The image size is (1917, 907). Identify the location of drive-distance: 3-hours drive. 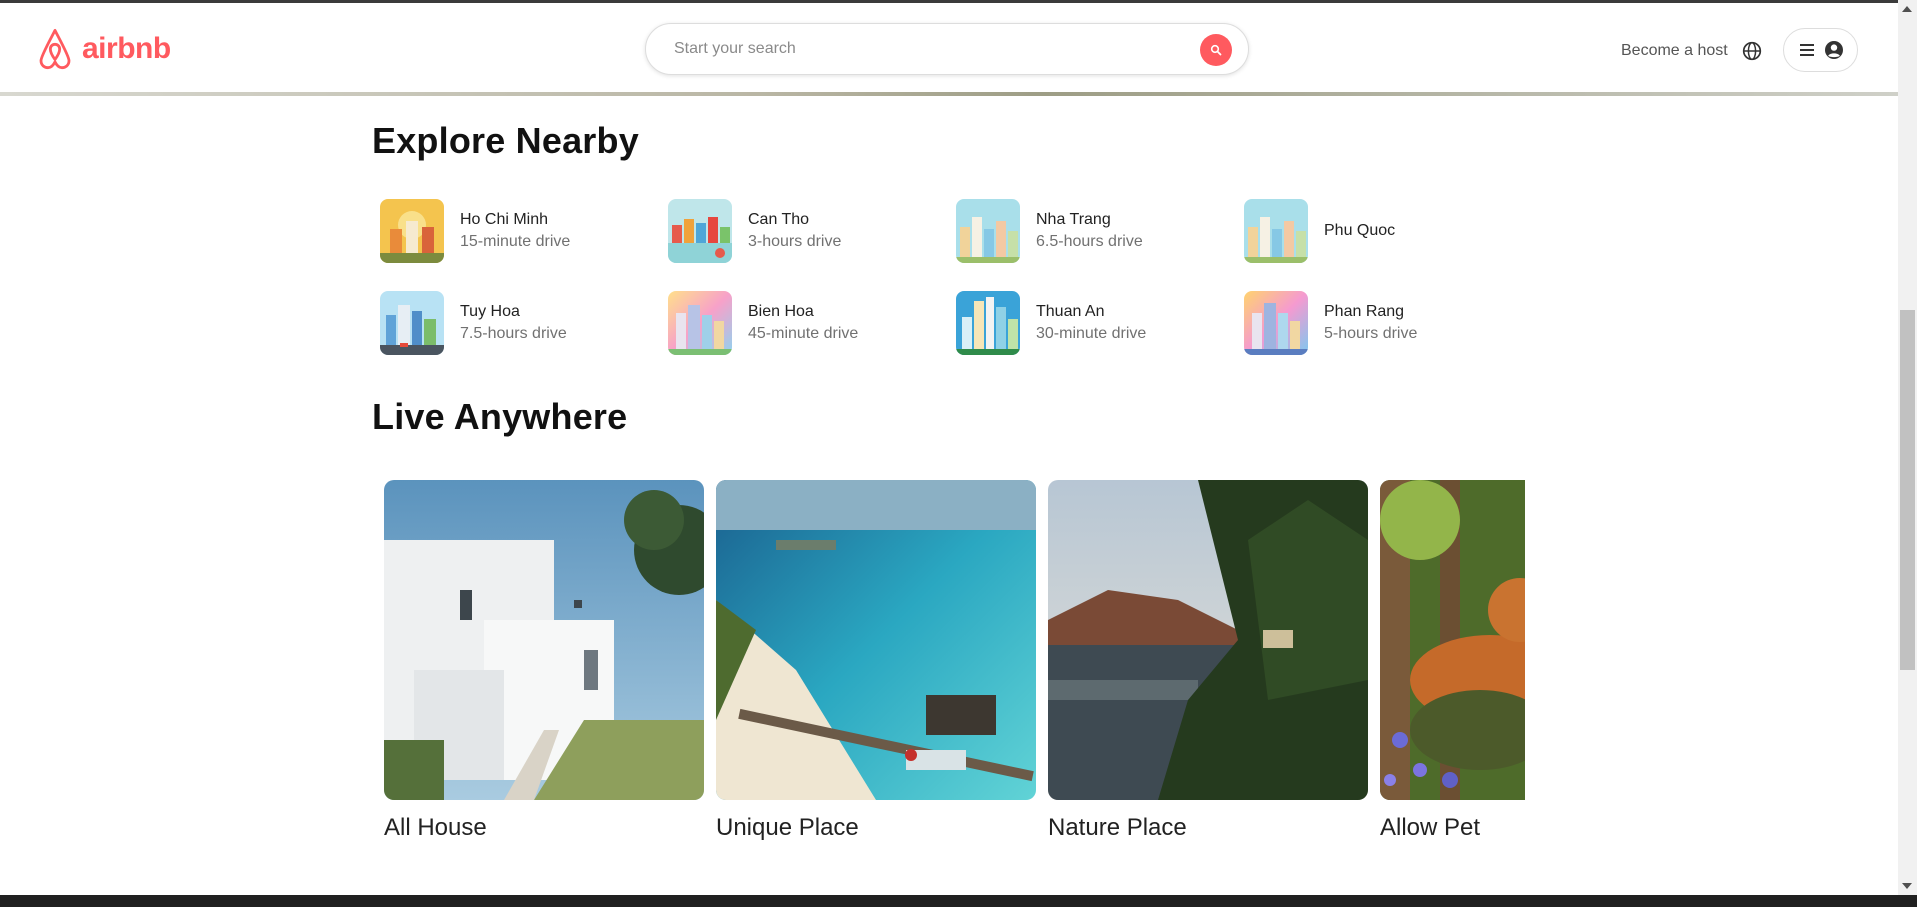
(795, 241).